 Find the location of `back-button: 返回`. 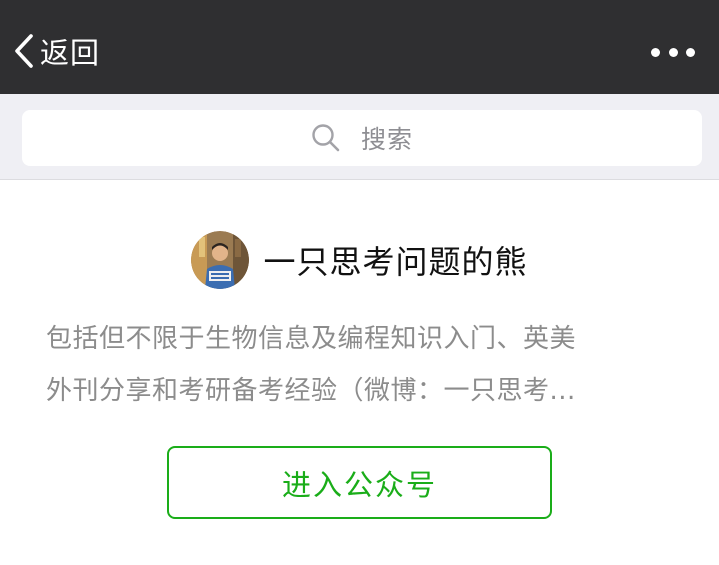

back-button: 返回 is located at coordinates (57, 51).